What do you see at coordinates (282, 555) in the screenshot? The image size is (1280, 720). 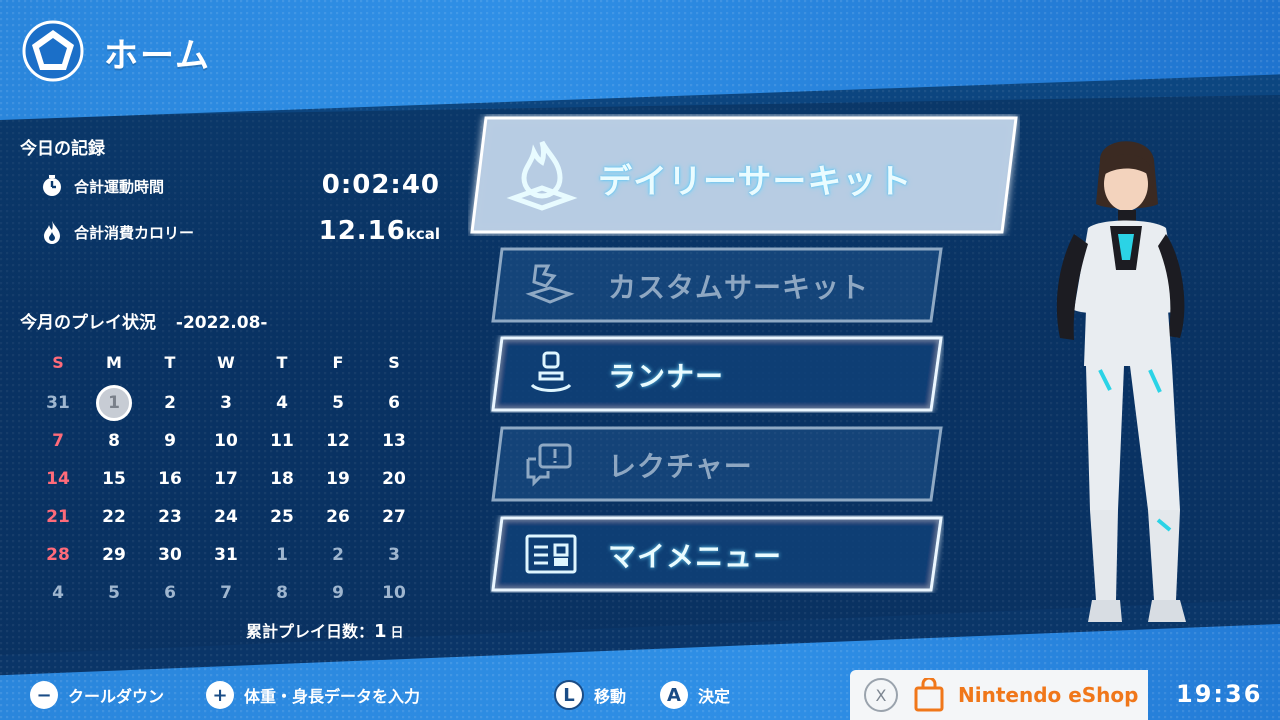 I see `calendar-day: 1` at bounding box center [282, 555].